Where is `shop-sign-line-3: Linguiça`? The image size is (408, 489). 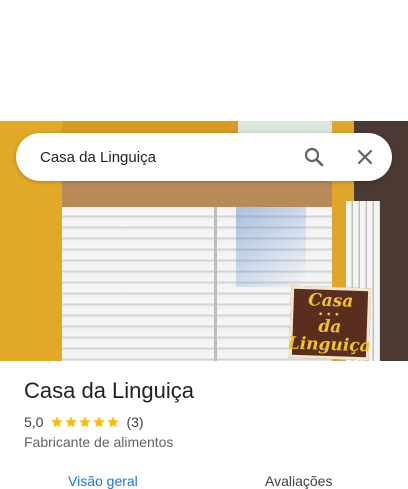
shop-sign-line-3: Linguiça is located at coordinates (329, 345).